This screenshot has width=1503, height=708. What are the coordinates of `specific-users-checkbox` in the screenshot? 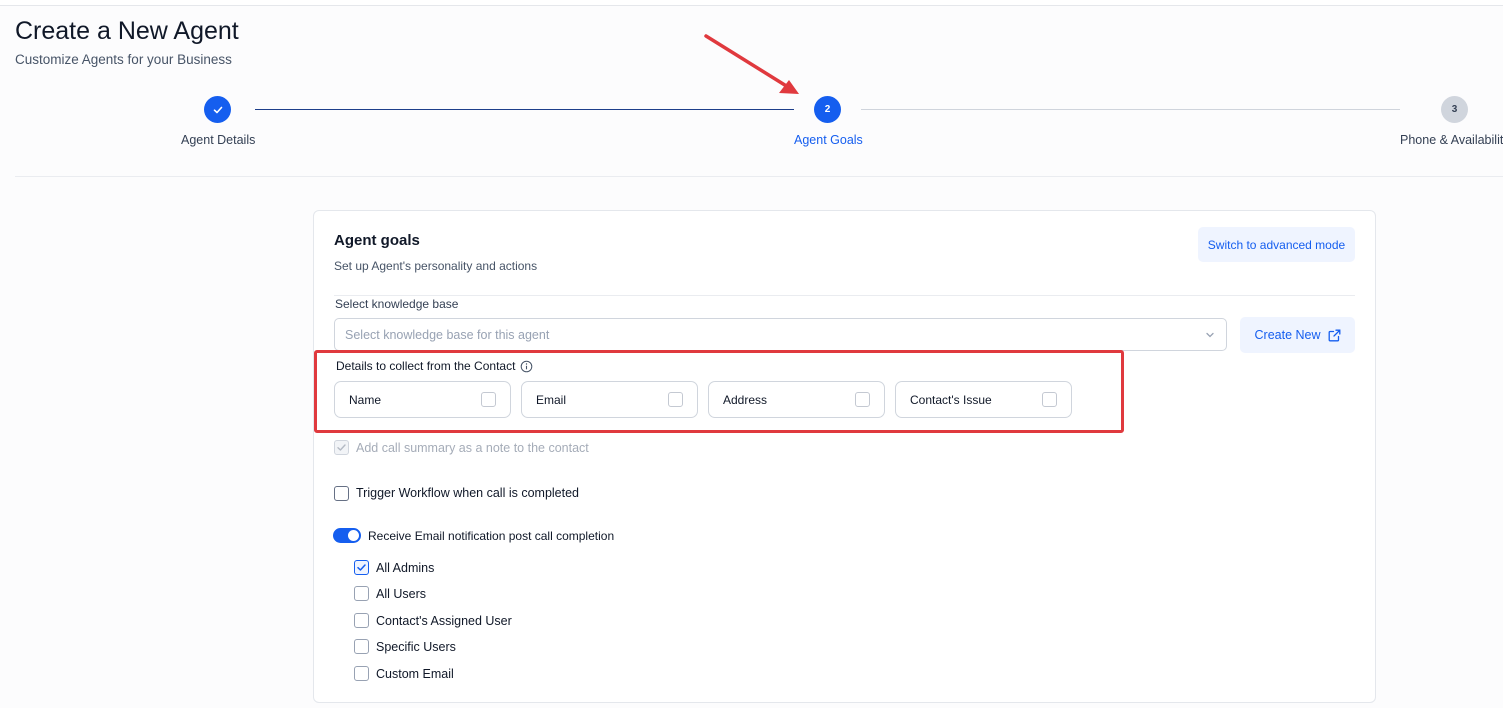 It's located at (361, 646).